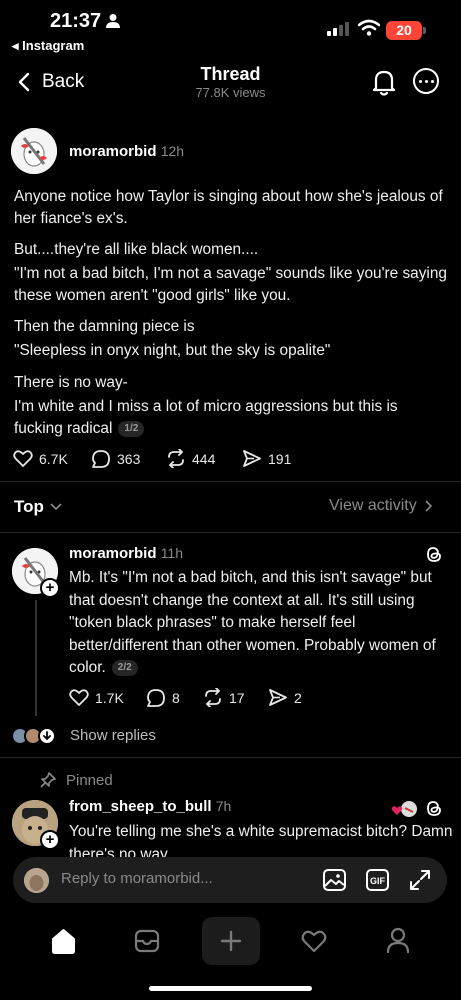 The height and width of the screenshot is (1000, 461). Describe the element at coordinates (140, 806) in the screenshot. I see `username: from_sheep_to_bull` at that location.